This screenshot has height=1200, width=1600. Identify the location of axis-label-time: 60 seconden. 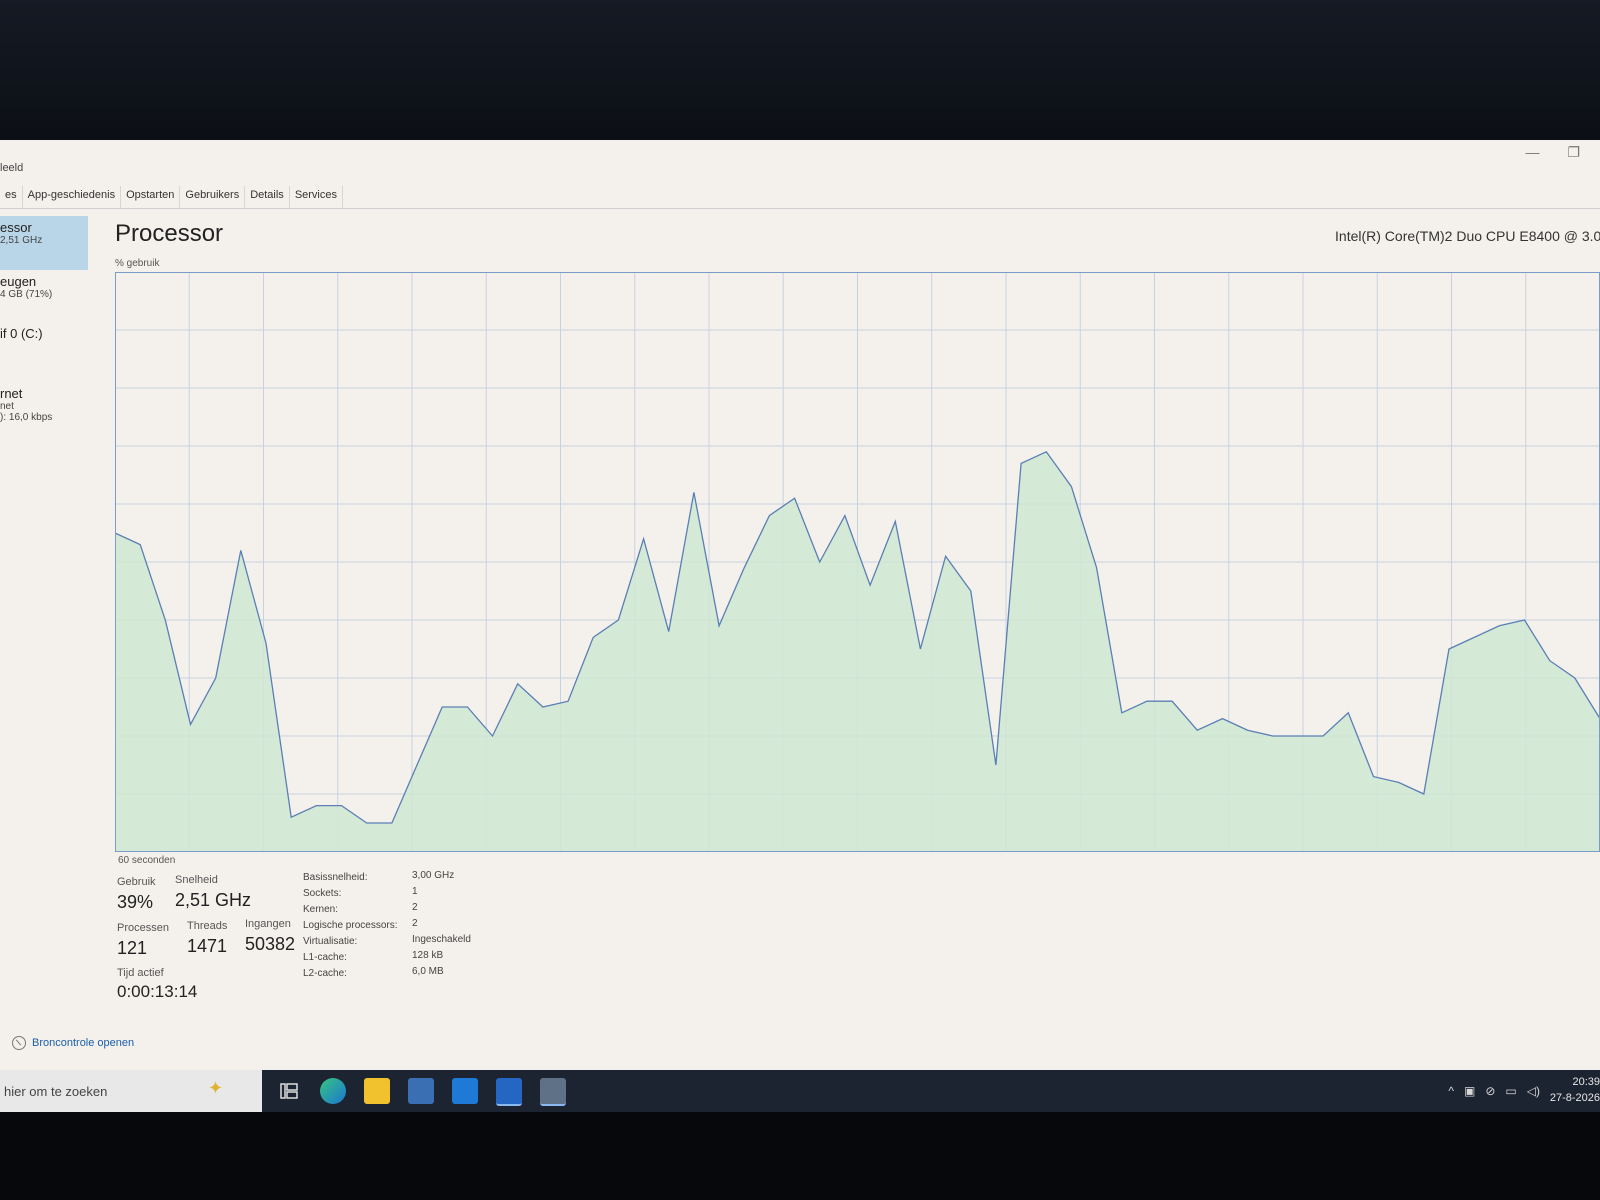
(147, 860).